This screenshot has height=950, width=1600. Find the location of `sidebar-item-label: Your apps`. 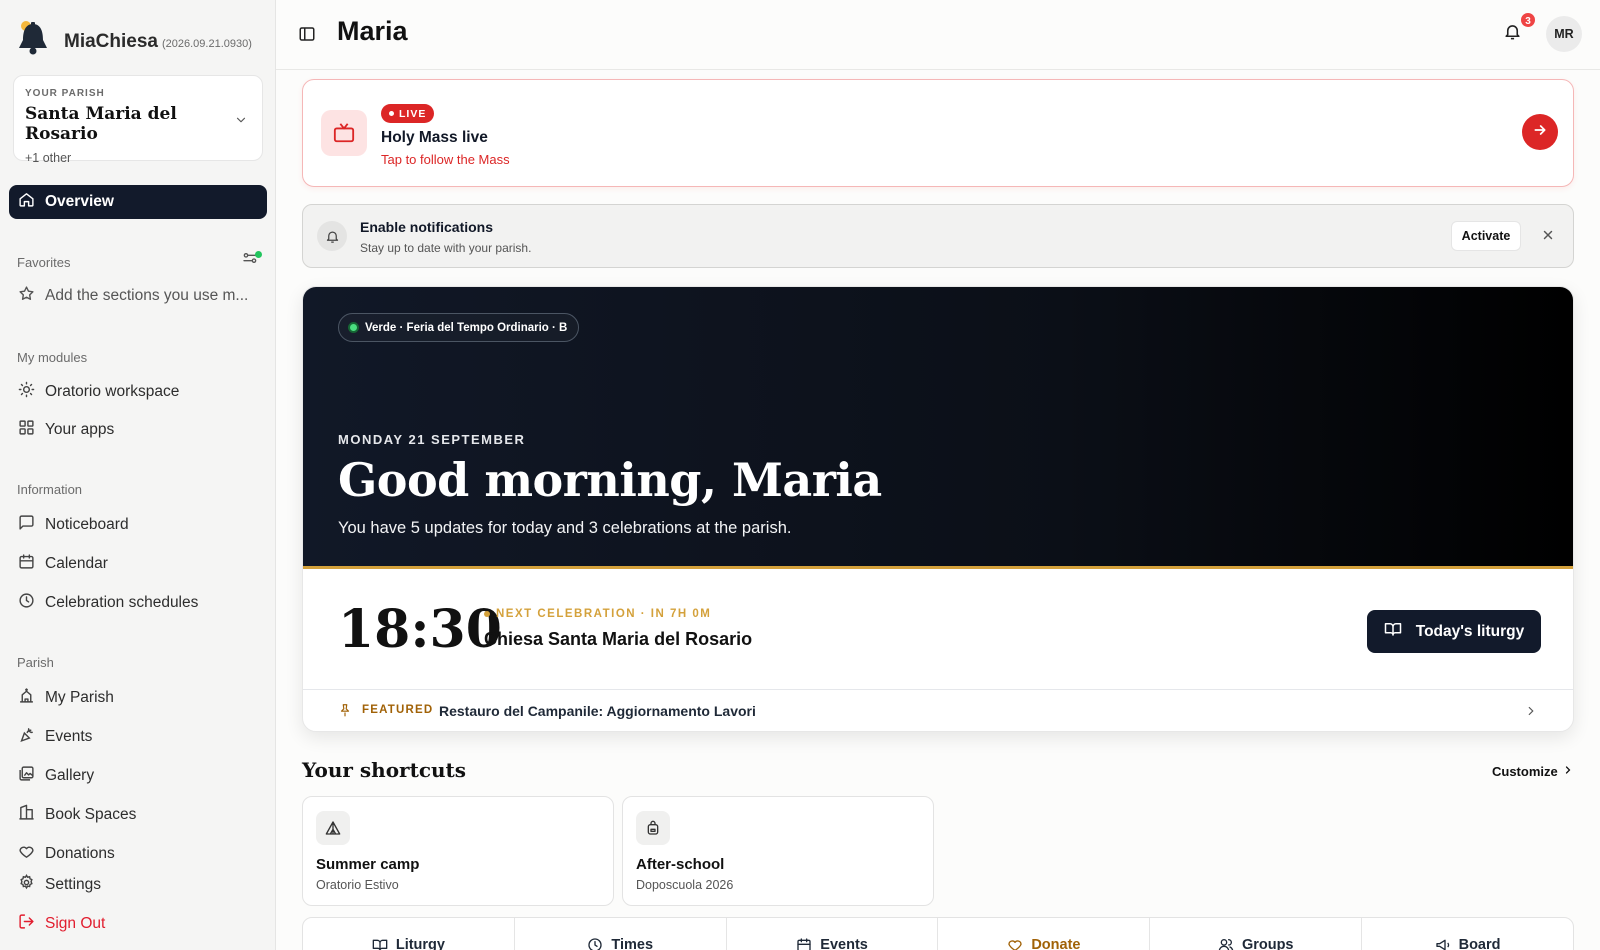

sidebar-item-label: Your apps is located at coordinates (80, 429).